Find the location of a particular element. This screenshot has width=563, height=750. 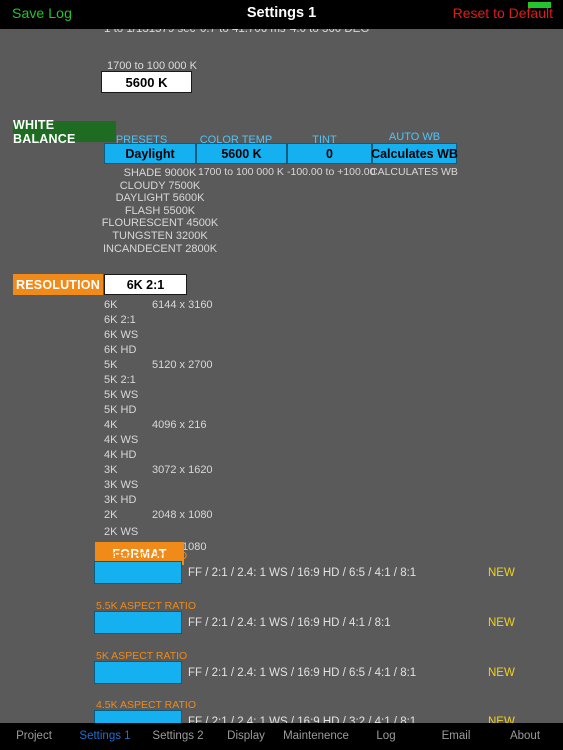

resolution-row: 5K HD is located at coordinates (281, 411).